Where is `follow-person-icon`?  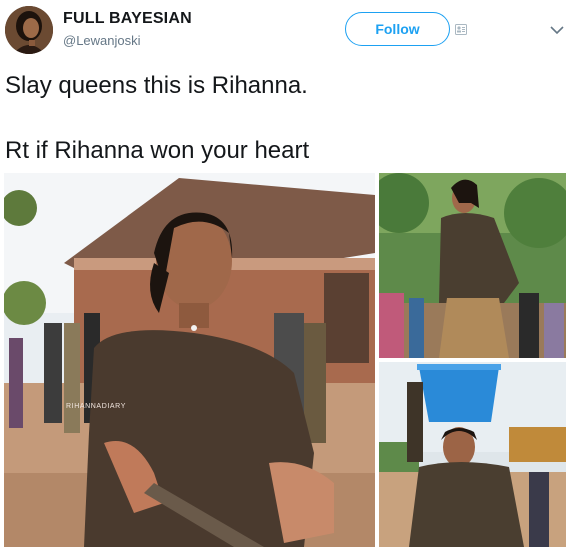
follow-person-icon is located at coordinates (461, 29).